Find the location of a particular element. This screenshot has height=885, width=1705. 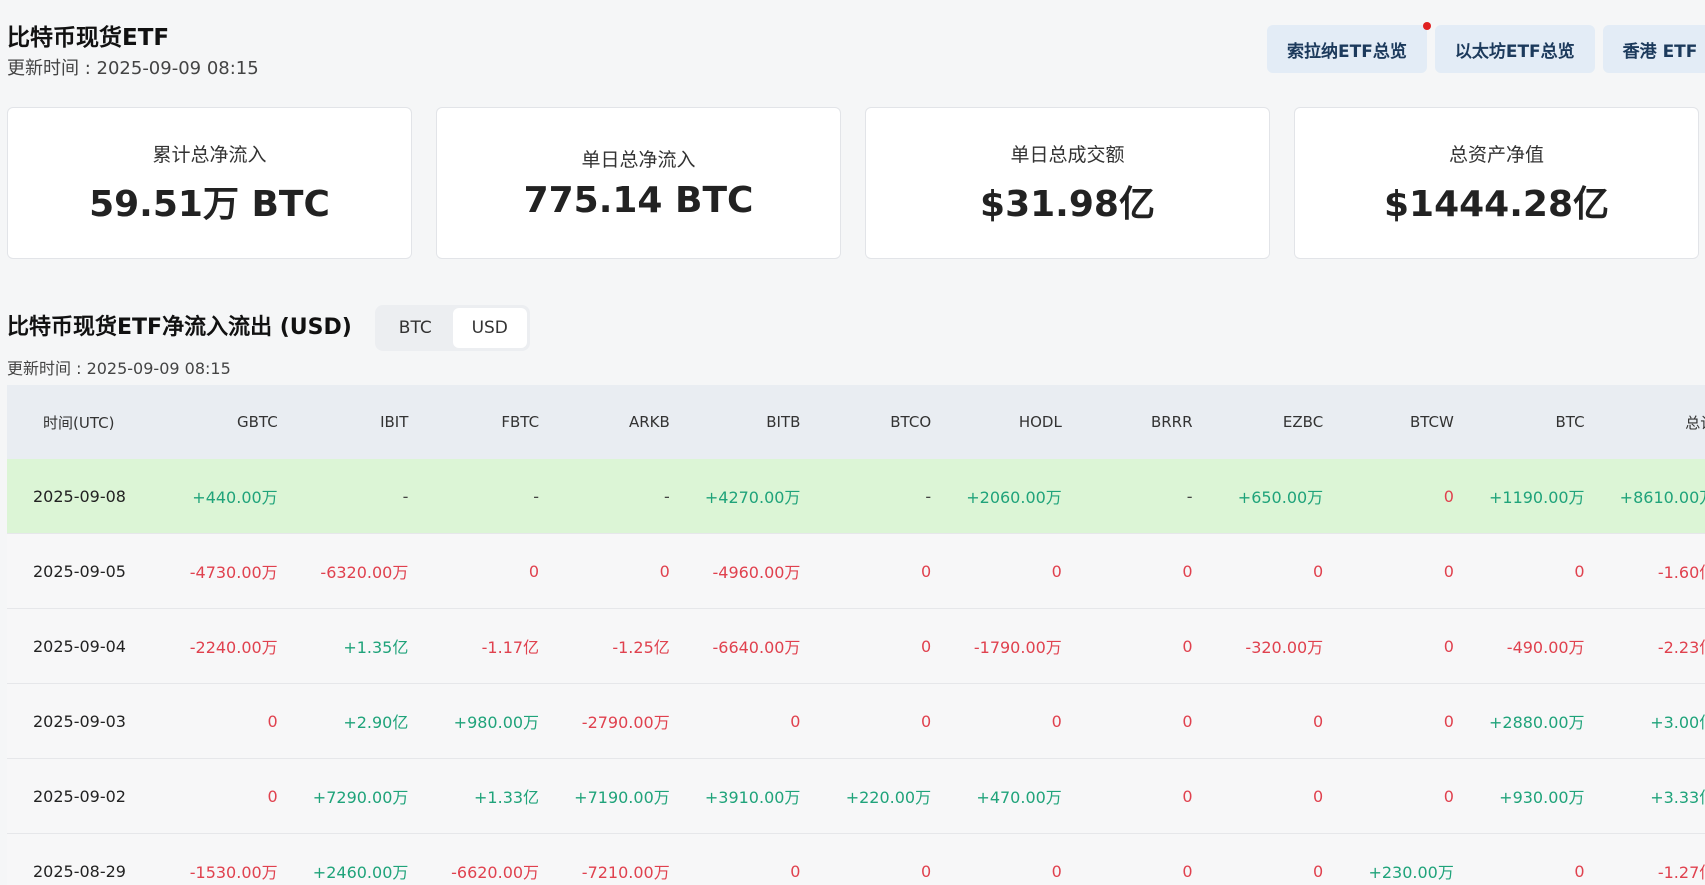

unit-toggle: BTC USD is located at coordinates (452, 328).